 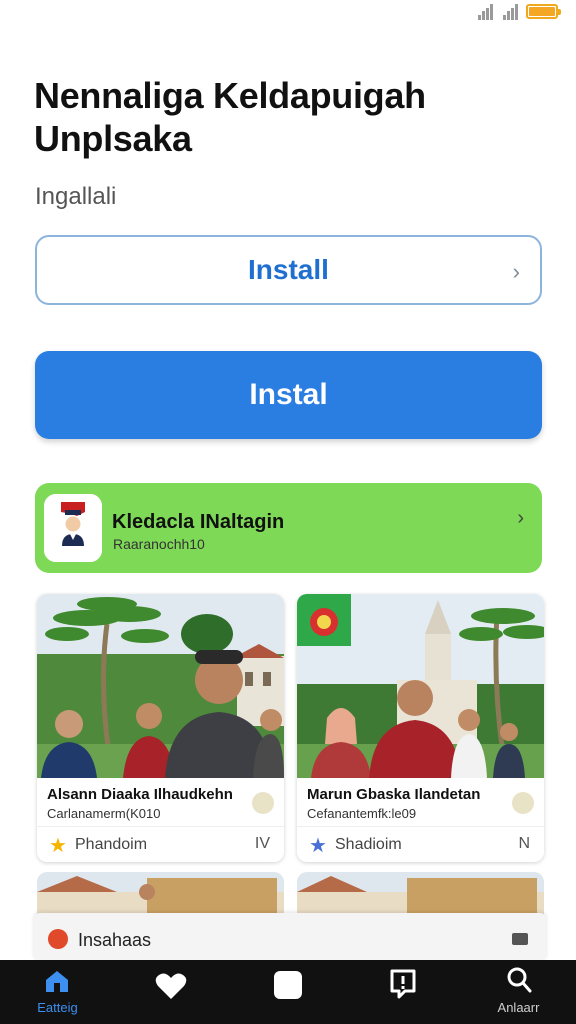 I want to click on install-outline-button: Install ›, so click(x=288, y=270).